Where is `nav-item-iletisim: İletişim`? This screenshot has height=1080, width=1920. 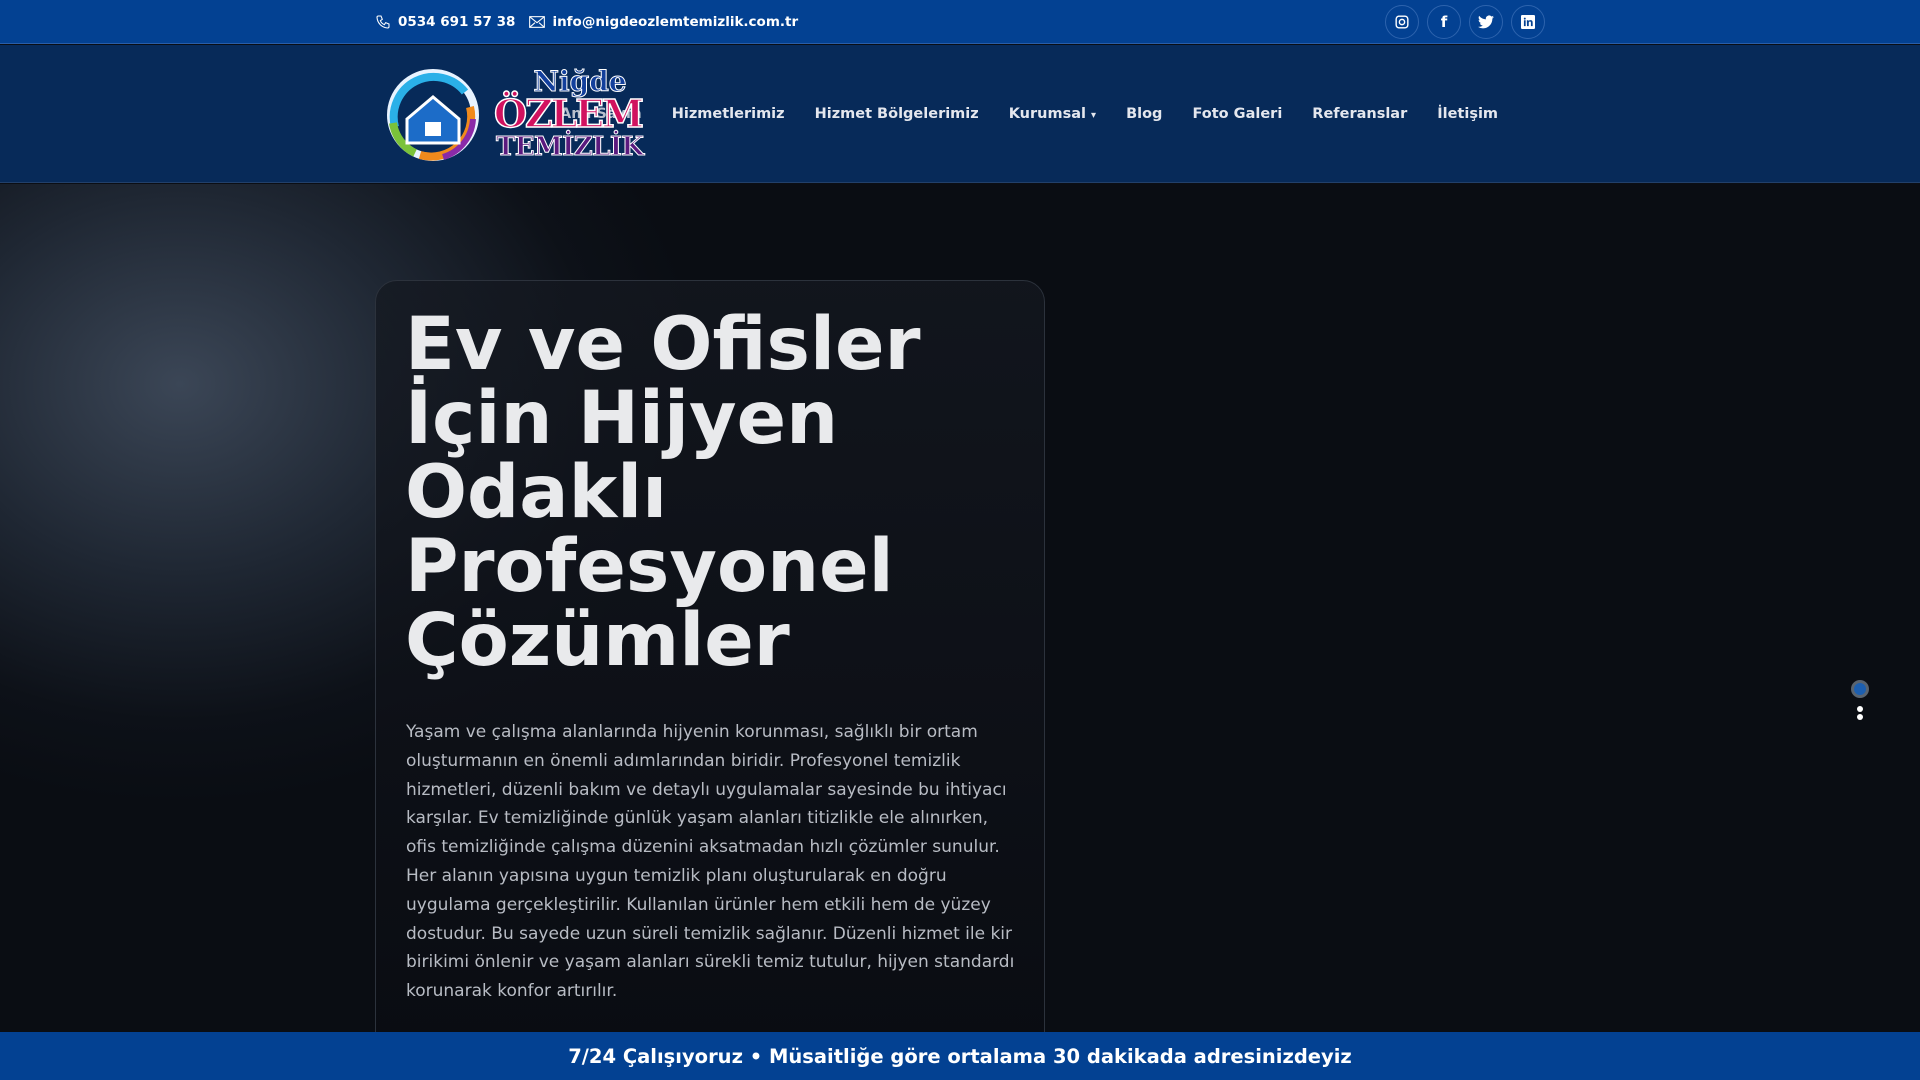
nav-item-iletisim: İletişim is located at coordinates (1467, 114).